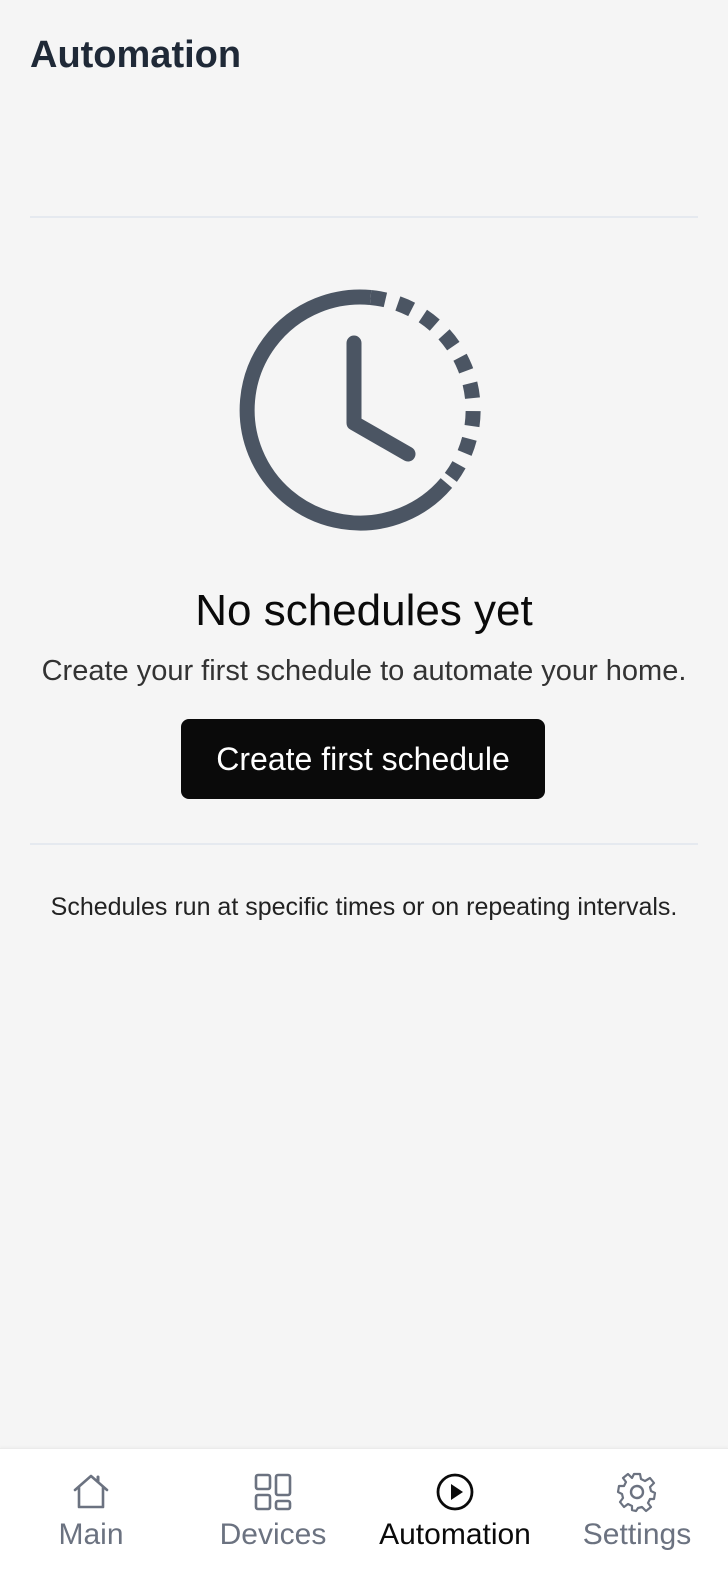  Describe the element at coordinates (364, 217) in the screenshot. I see `top-divider` at that location.